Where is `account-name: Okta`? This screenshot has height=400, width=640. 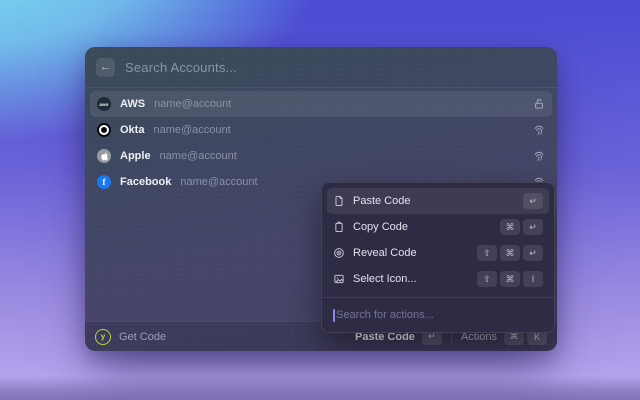
account-name: Okta is located at coordinates (132, 130).